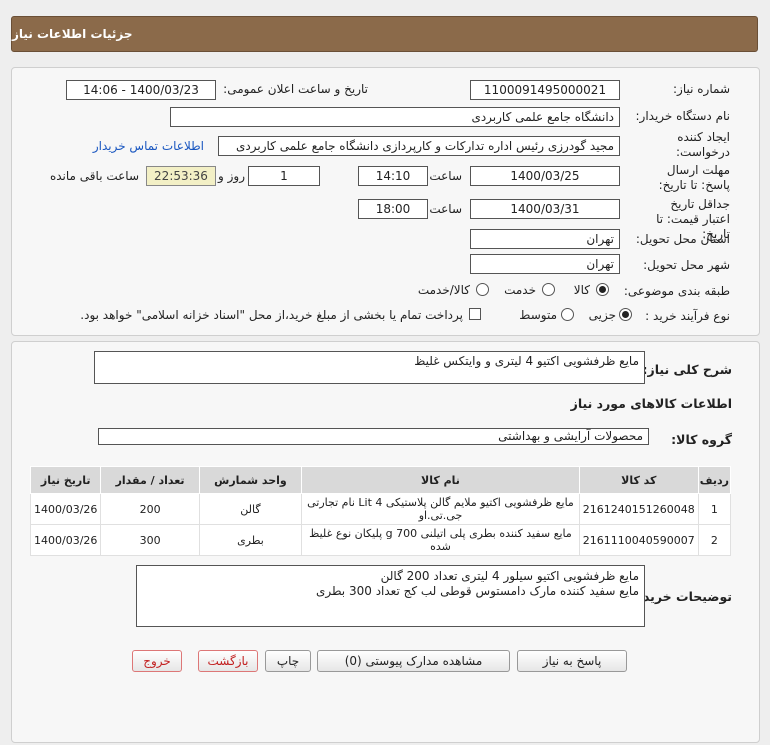 The width and height of the screenshot is (770, 745). I want to click on category-option-service: خدمت, so click(520, 290).